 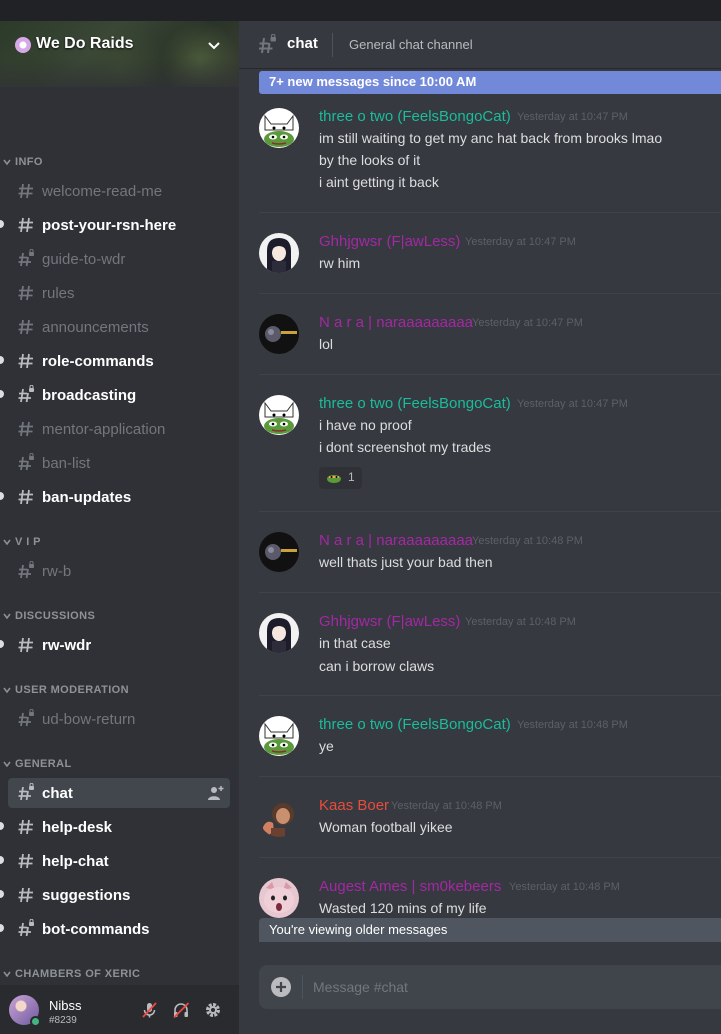 What do you see at coordinates (109, 225) in the screenshot?
I see `channel-name: post-your-rsn-here` at bounding box center [109, 225].